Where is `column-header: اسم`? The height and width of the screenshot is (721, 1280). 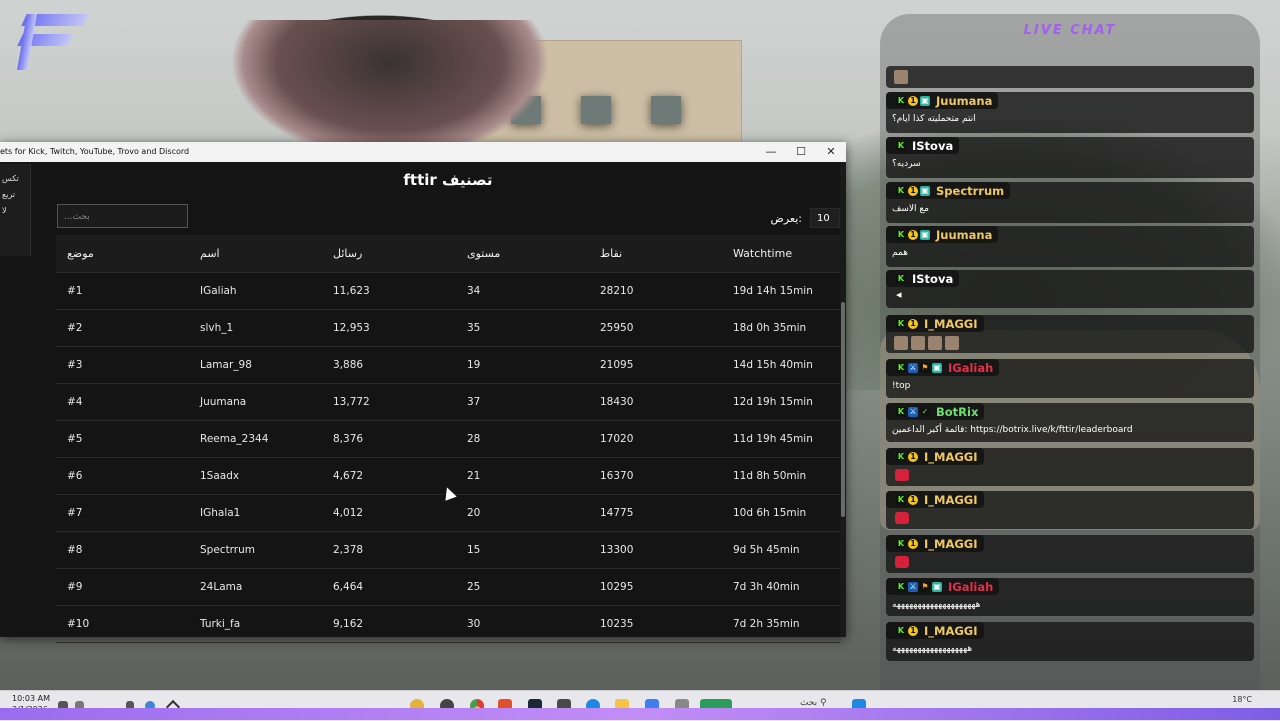 column-header: اسم is located at coordinates (255, 253).